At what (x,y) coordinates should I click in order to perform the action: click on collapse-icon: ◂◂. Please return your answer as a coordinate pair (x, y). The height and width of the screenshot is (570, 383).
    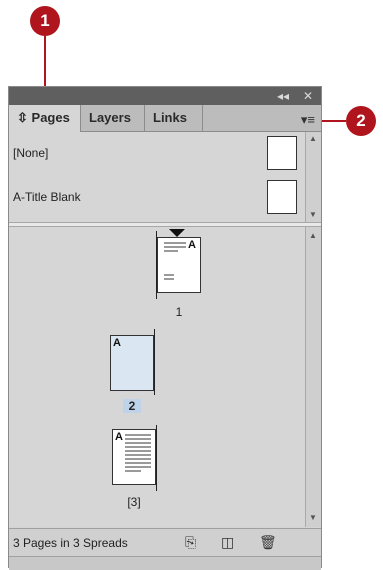
    Looking at the image, I should click on (283, 96).